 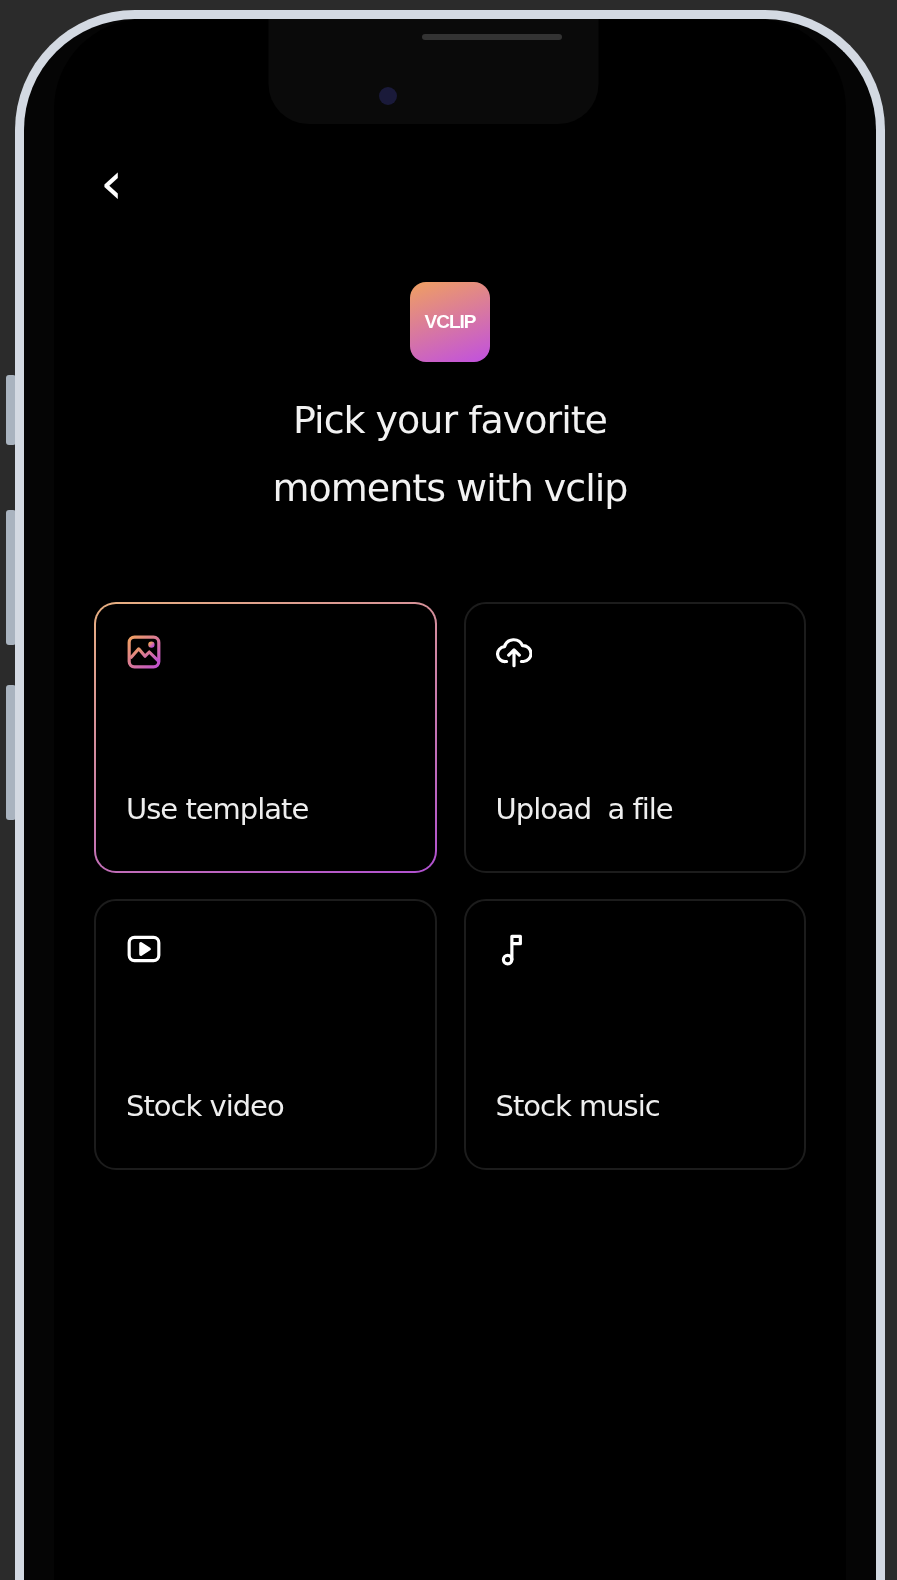 I want to click on image-icon, so click(x=144, y=652).